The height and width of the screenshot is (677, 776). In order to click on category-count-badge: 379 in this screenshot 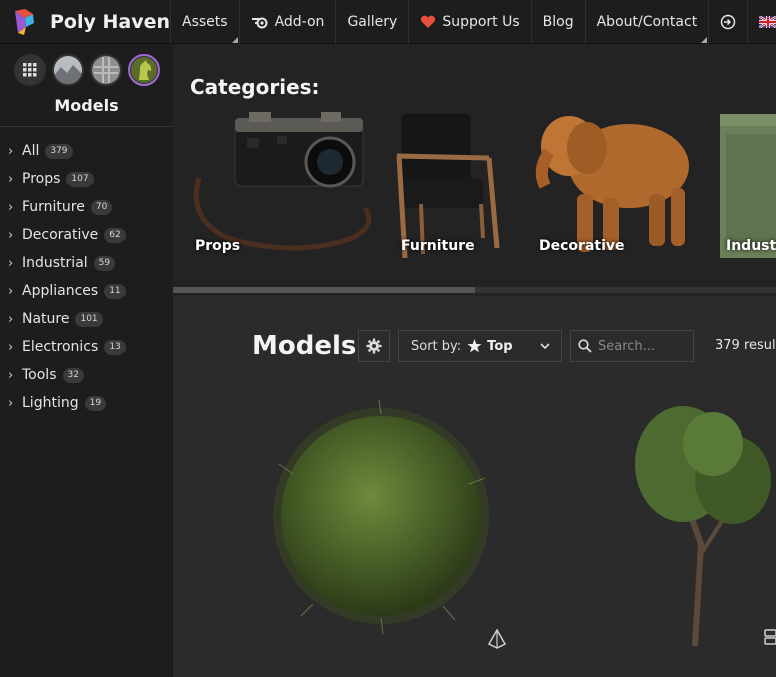, I will do `click(59, 151)`.